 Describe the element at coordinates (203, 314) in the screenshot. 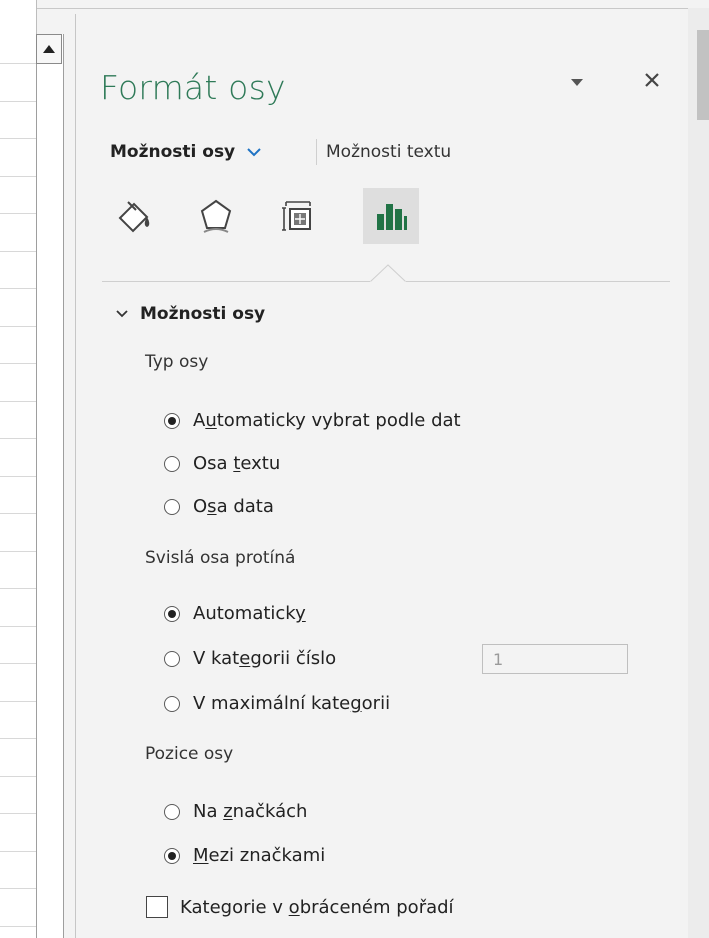

I see `section-title: Možnosti osy` at that location.